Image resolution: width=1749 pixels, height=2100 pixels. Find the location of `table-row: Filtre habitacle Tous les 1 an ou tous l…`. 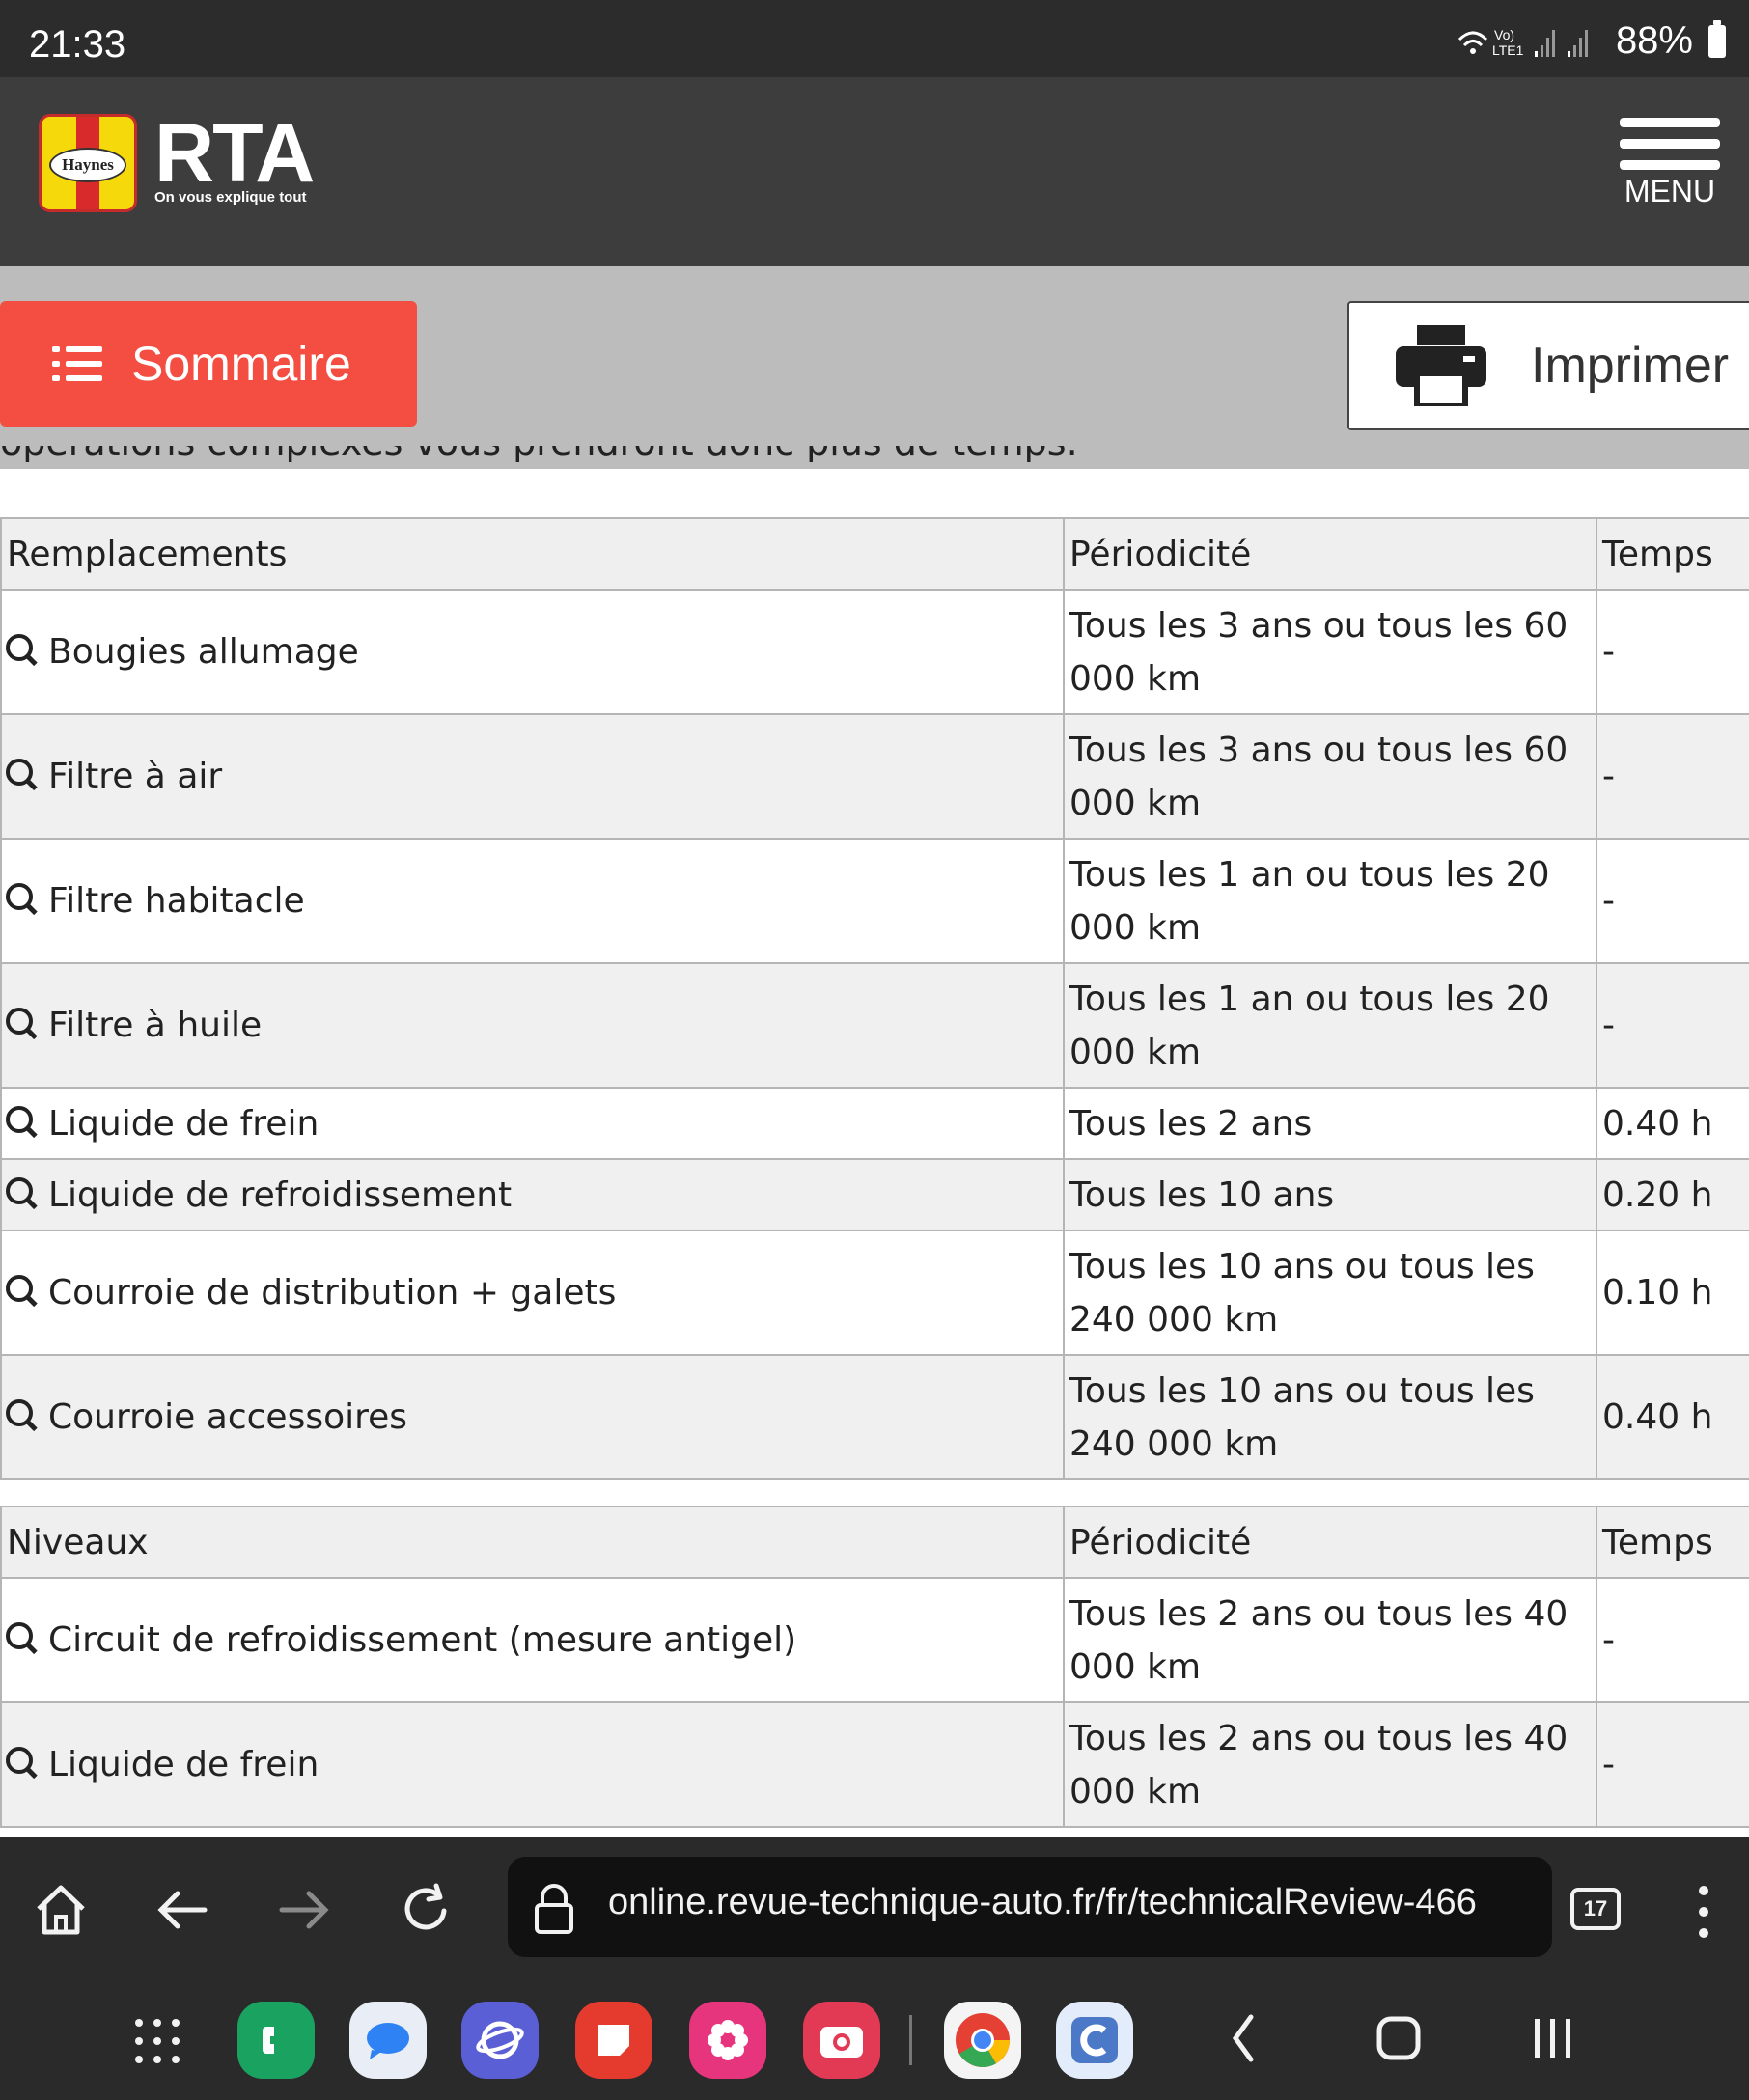

table-row: Filtre habitacle Tous les 1 an ou tous l… is located at coordinates (875, 901).